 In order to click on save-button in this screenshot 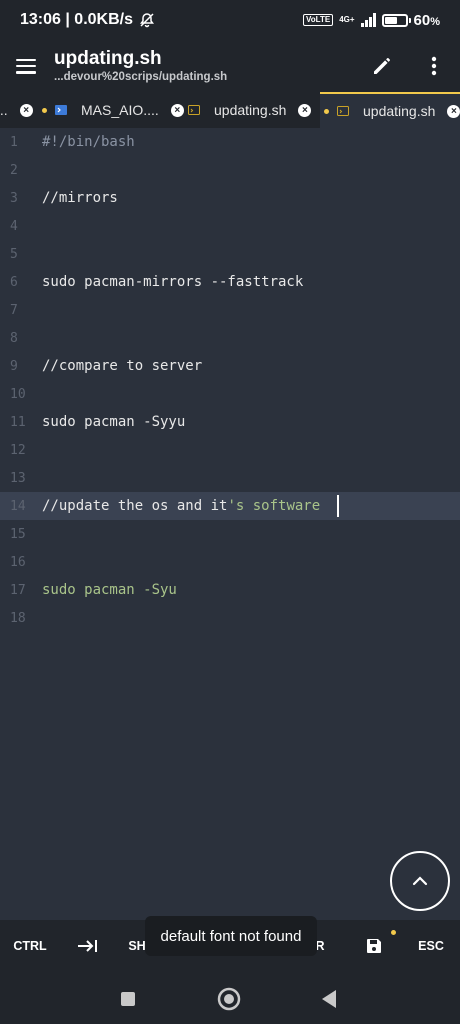, I will do `click(374, 946)`.